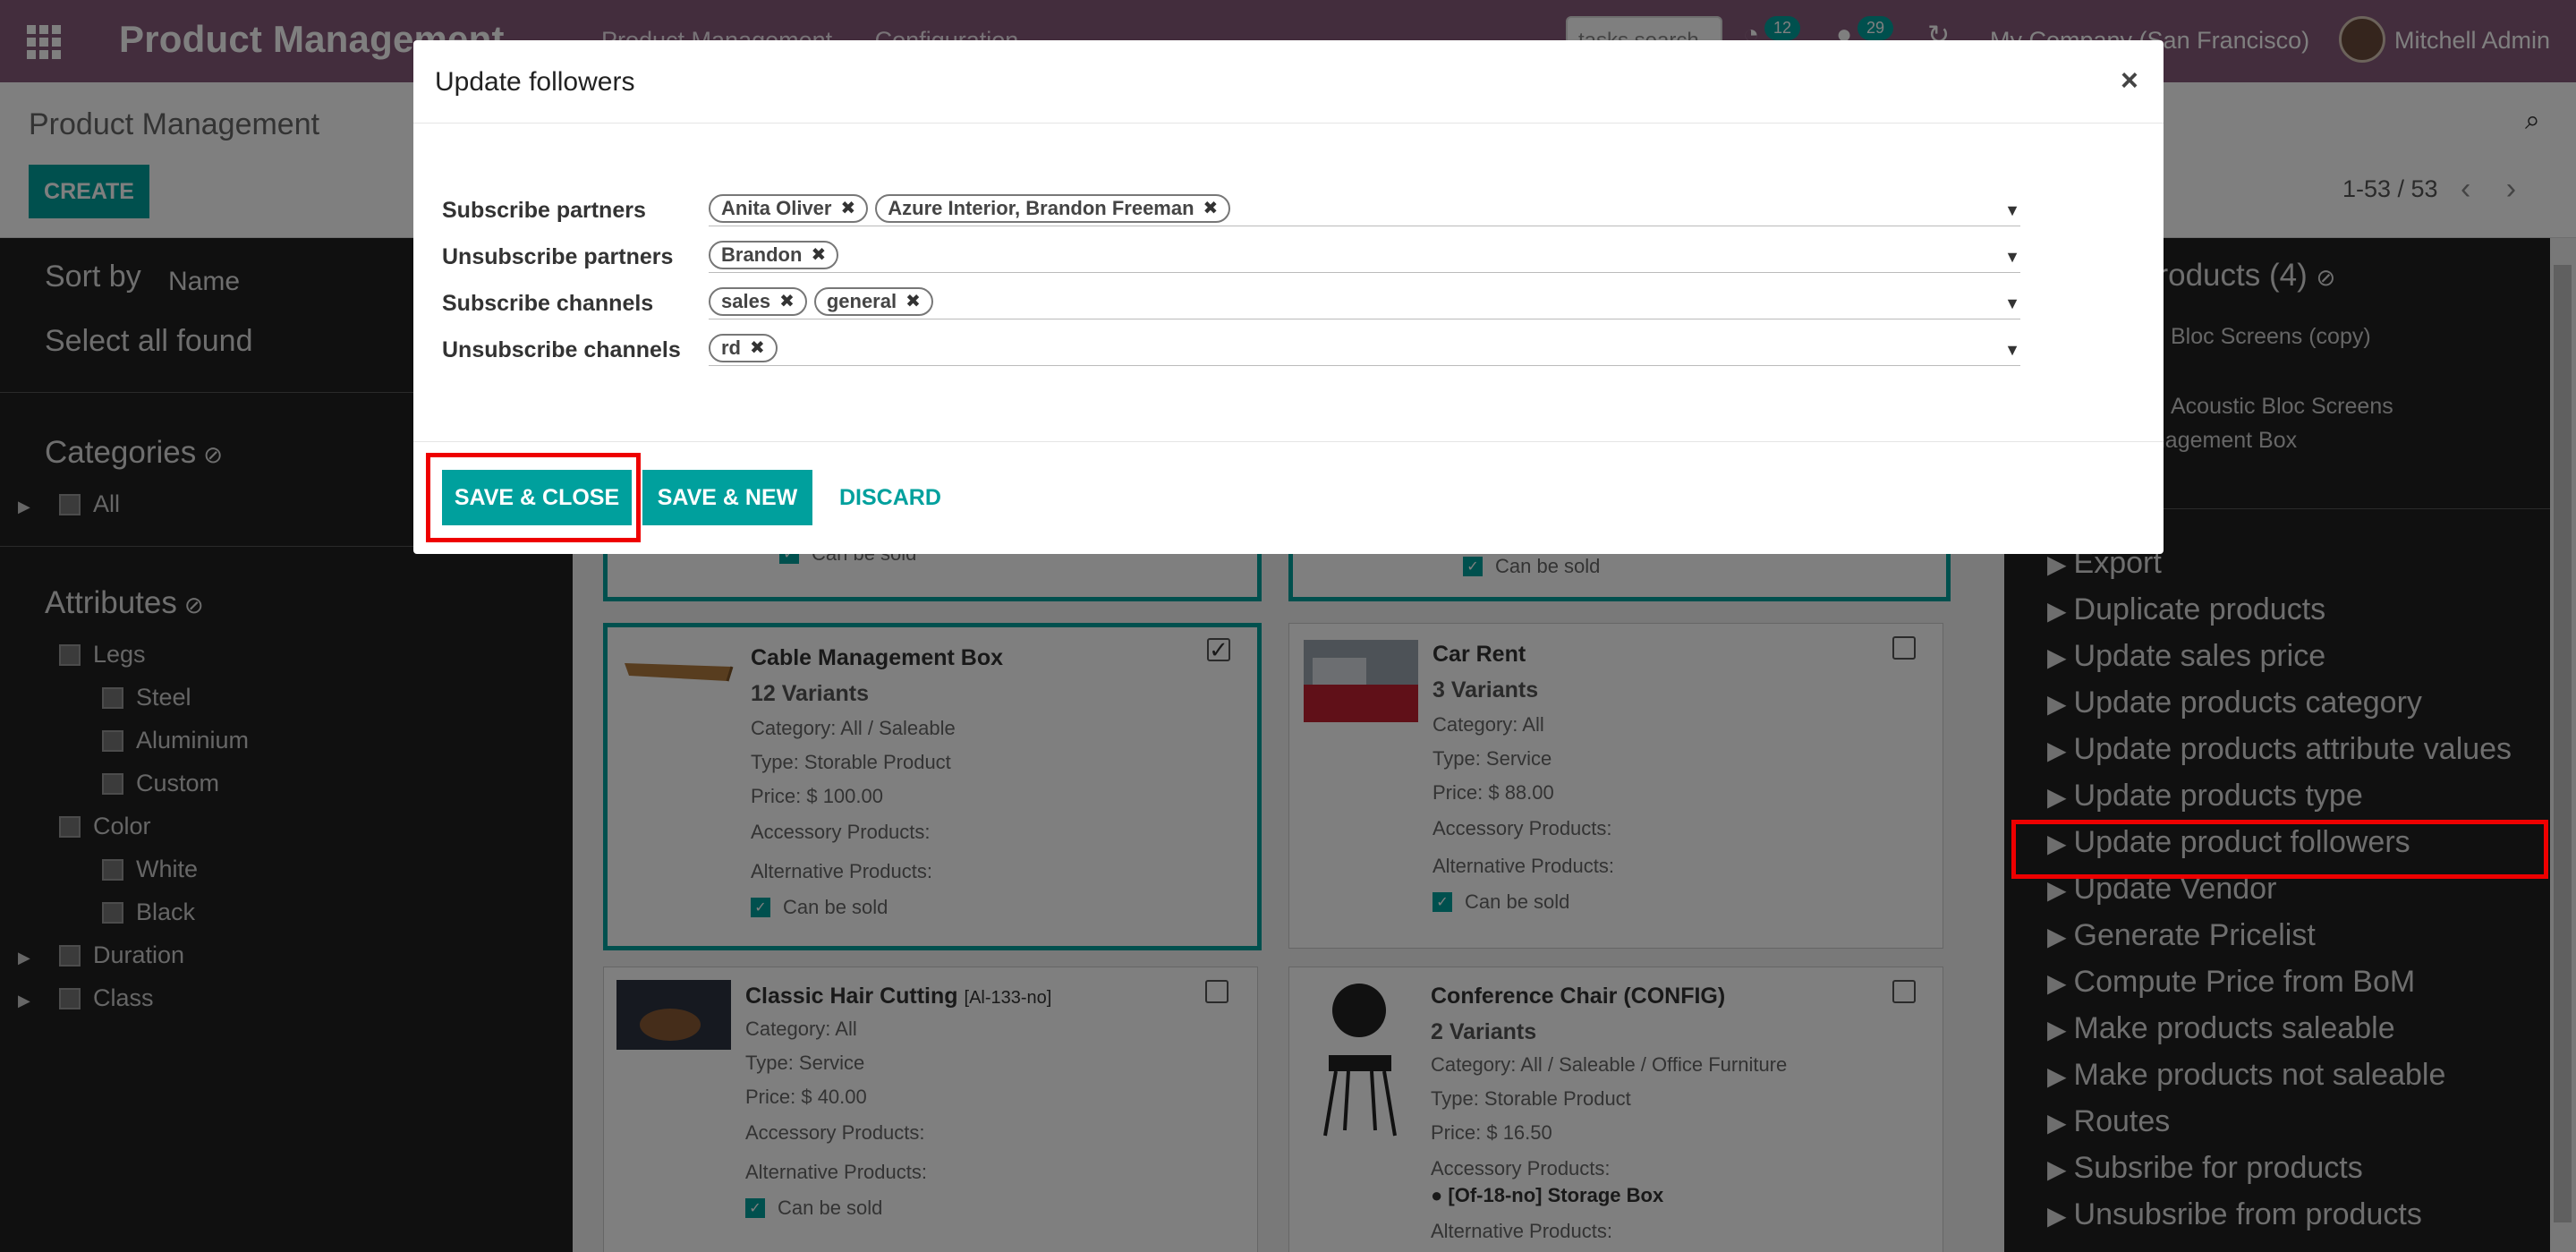 This screenshot has width=2576, height=1252. I want to click on tag-azure-interior-brandon: Azure Interior, Brandon Freeman ✖, so click(1053, 208).